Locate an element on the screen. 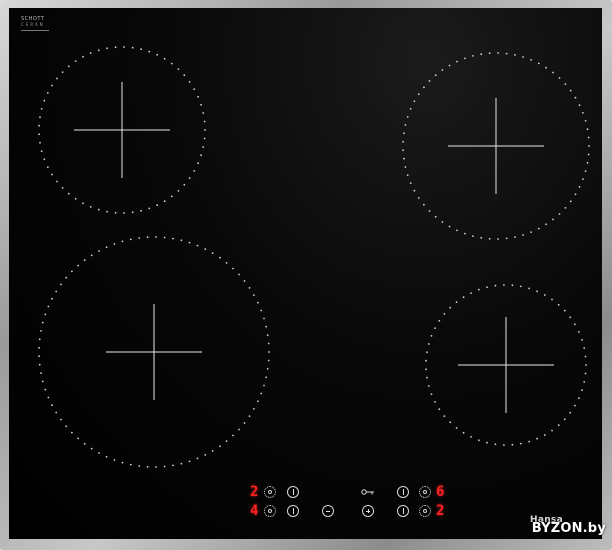 This screenshot has height=550, width=612. zone-display-top-left: 2 is located at coordinates (254, 492).